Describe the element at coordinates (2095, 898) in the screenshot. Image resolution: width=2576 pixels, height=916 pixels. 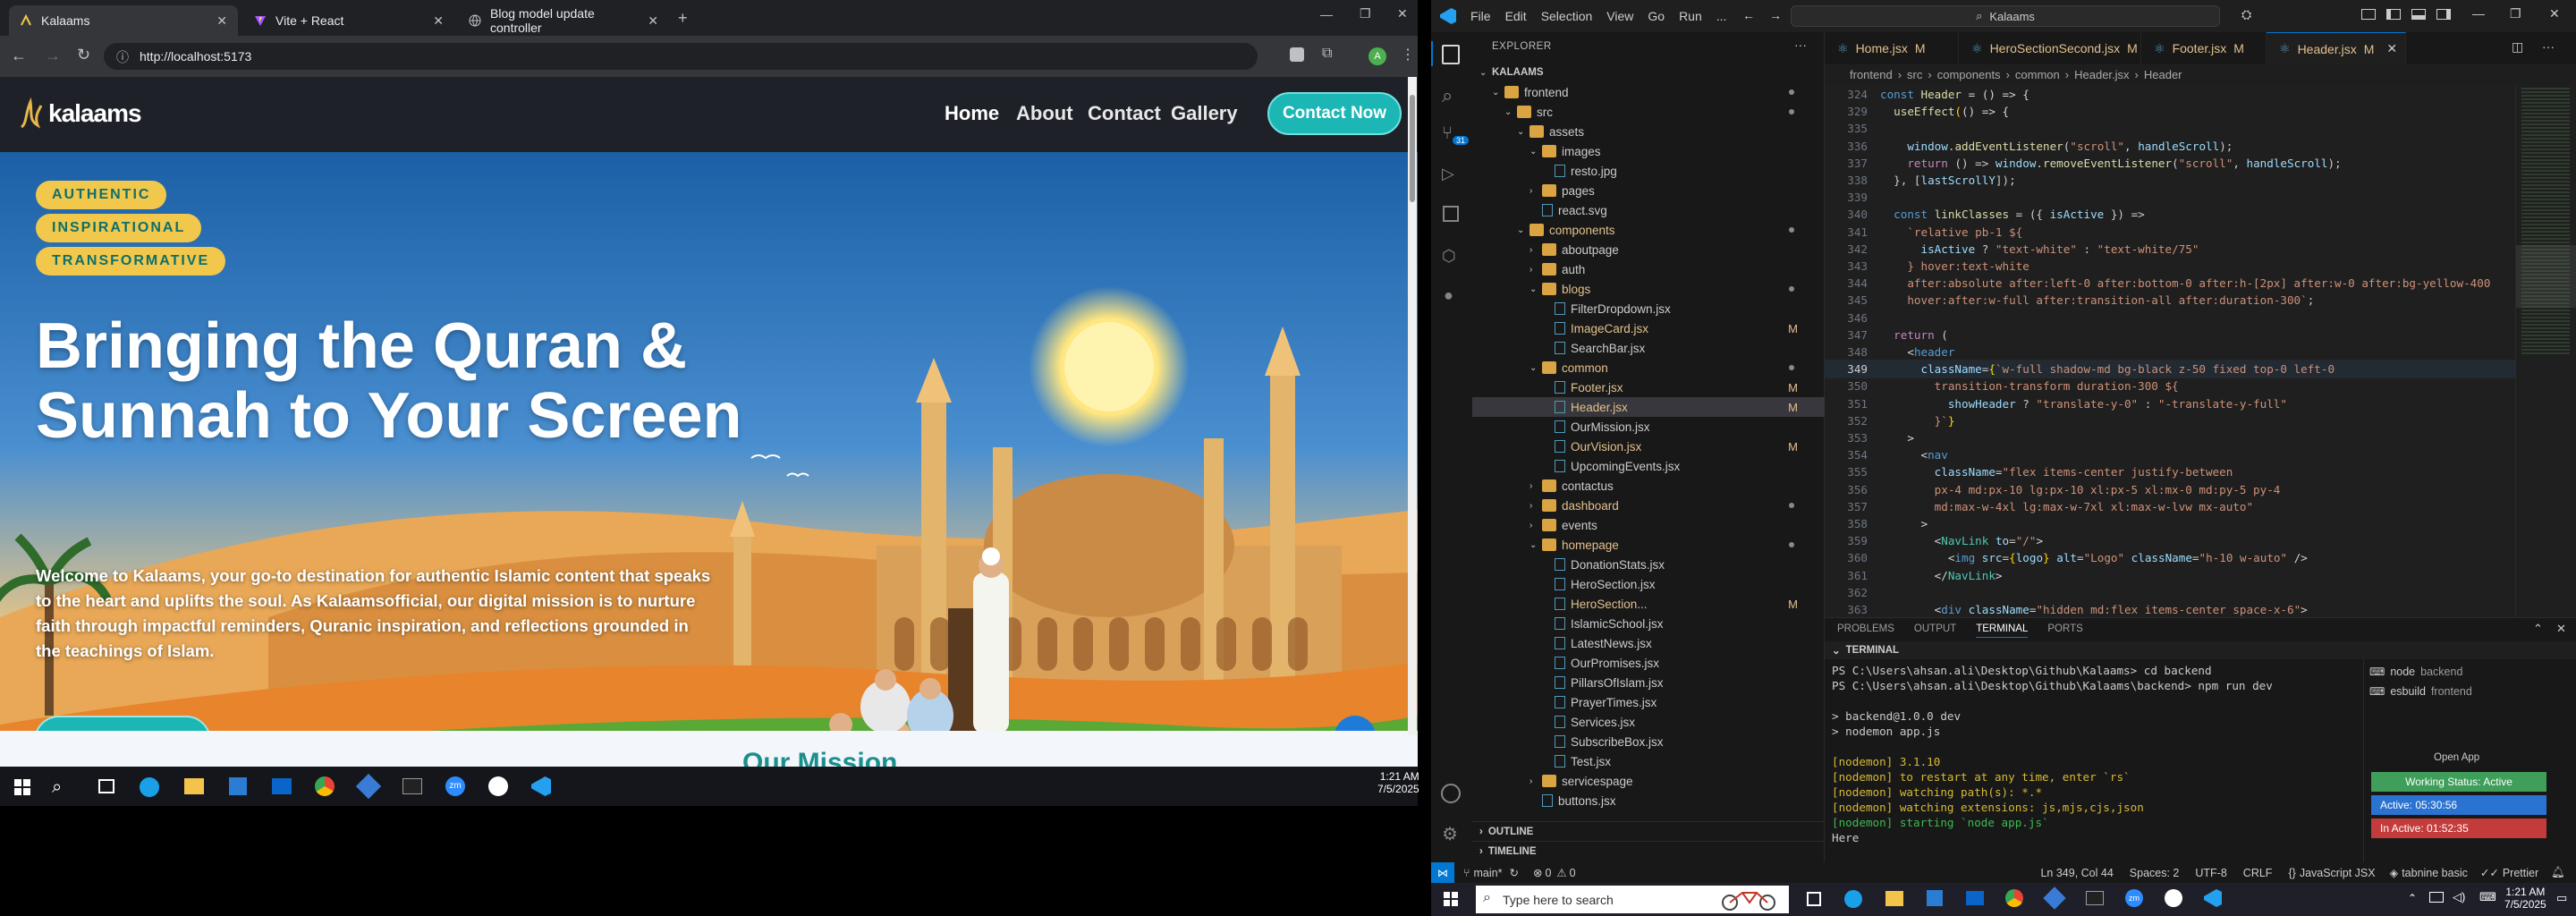
I see `terminal-icon` at that location.